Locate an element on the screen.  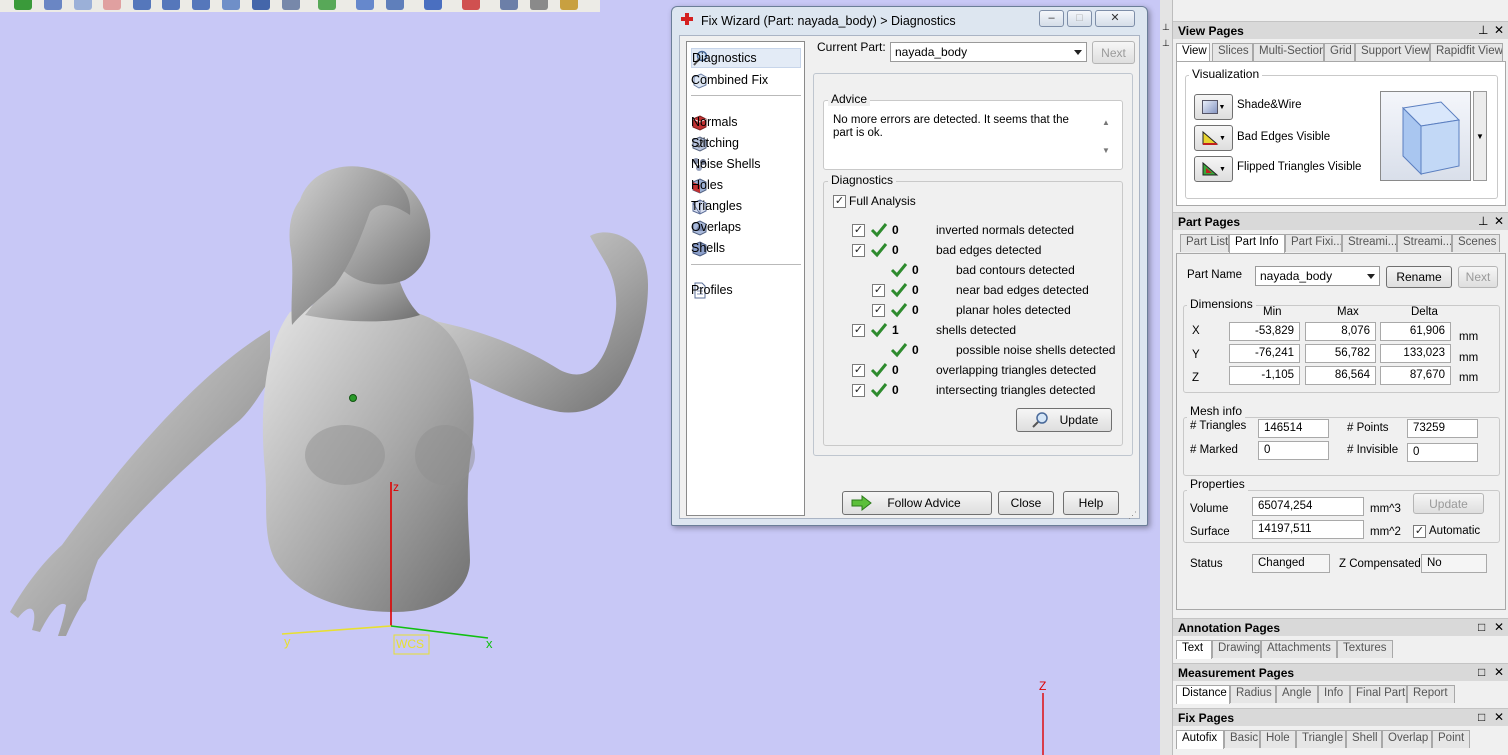
measure-icon is located at coordinates (83, 5).